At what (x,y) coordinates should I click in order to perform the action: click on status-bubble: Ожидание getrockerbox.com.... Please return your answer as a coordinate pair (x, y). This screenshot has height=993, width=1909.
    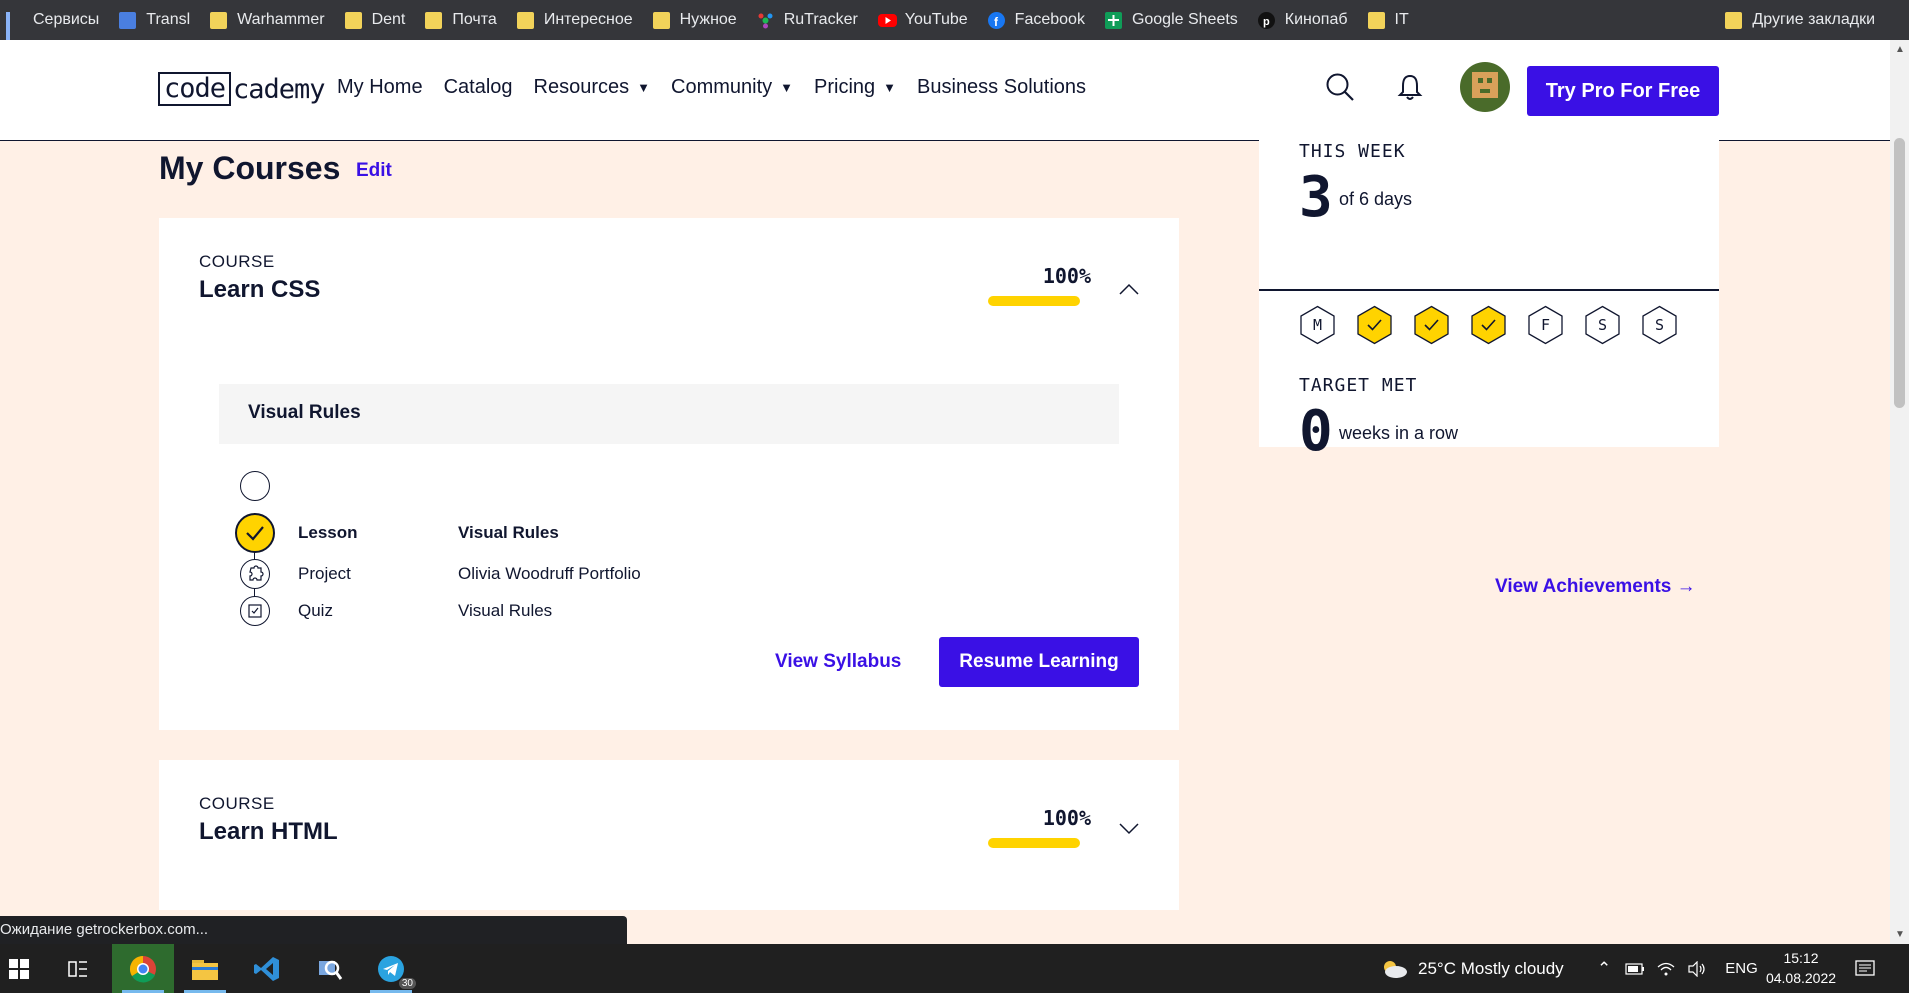
    Looking at the image, I should click on (313, 930).